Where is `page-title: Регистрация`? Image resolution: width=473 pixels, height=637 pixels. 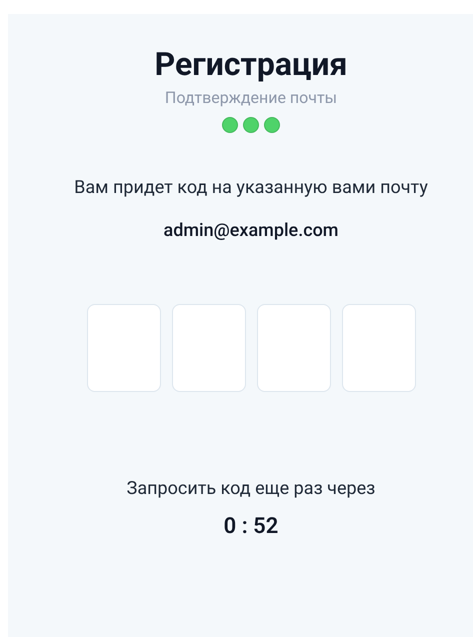
page-title: Регистрация is located at coordinates (251, 64).